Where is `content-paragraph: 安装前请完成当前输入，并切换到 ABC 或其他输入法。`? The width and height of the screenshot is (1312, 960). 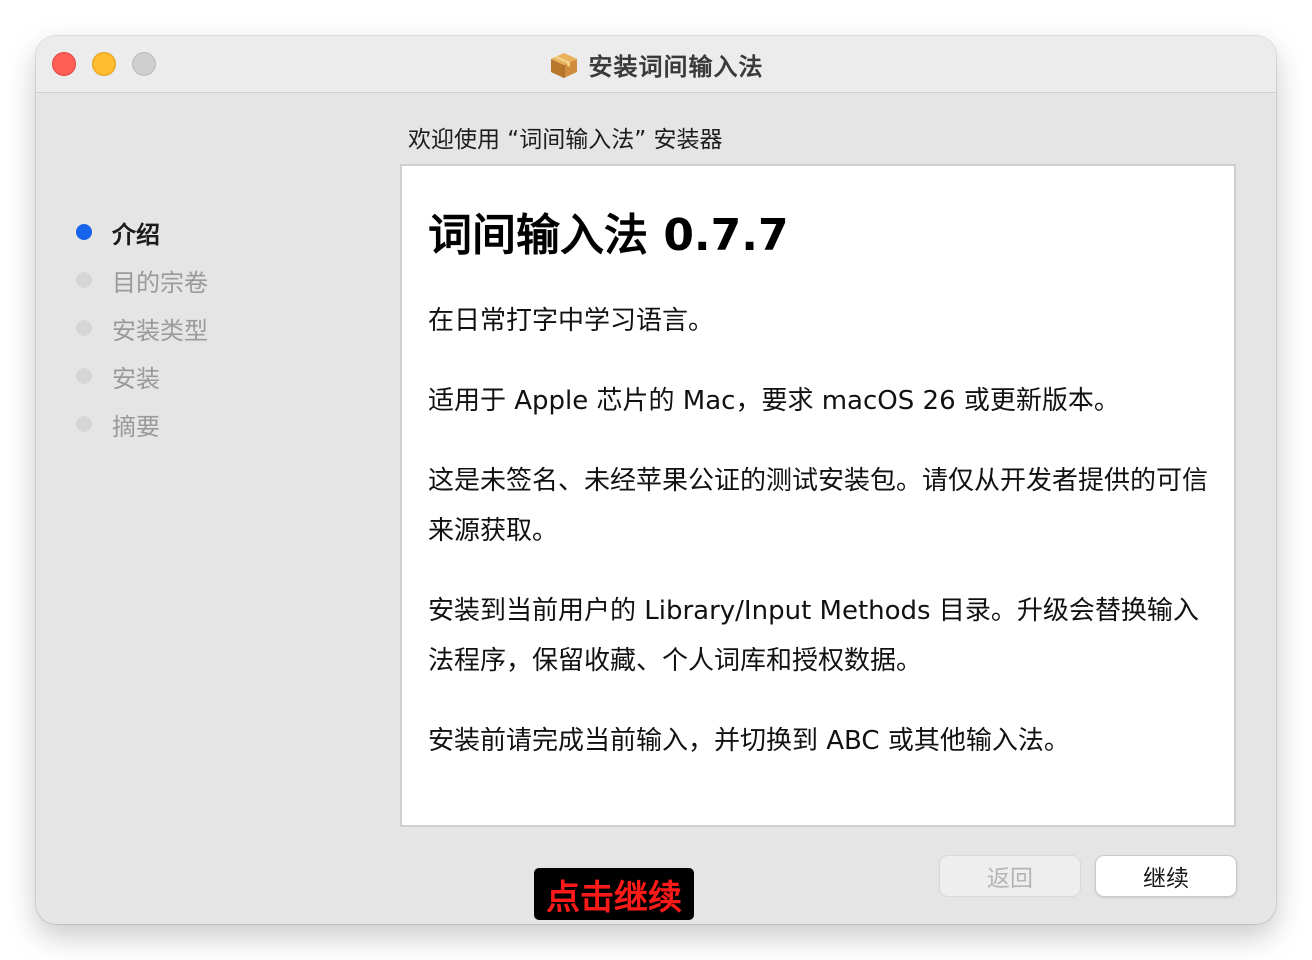 content-paragraph: 安装前请完成当前输入，并切换到 ABC 或其他输入法。 is located at coordinates (749, 741).